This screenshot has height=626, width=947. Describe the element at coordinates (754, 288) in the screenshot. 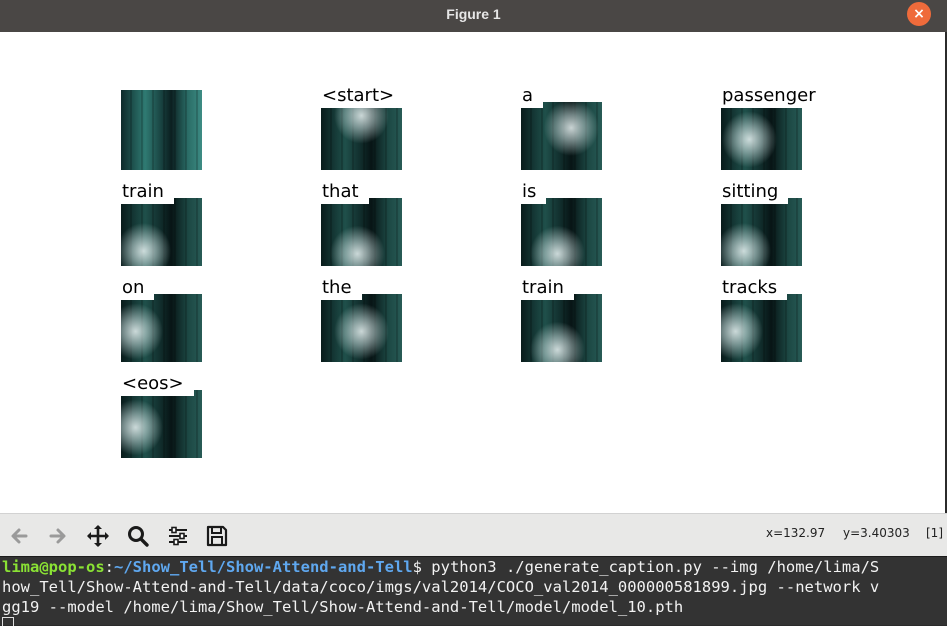

I see `word-label: tracks` at that location.